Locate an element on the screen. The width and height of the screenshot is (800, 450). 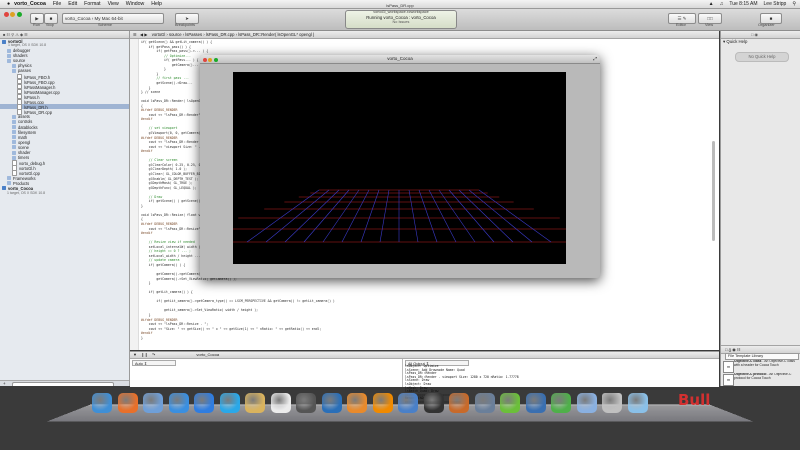
code-line: if( getLit_camera() ) { is located at coordinates (167, 292).